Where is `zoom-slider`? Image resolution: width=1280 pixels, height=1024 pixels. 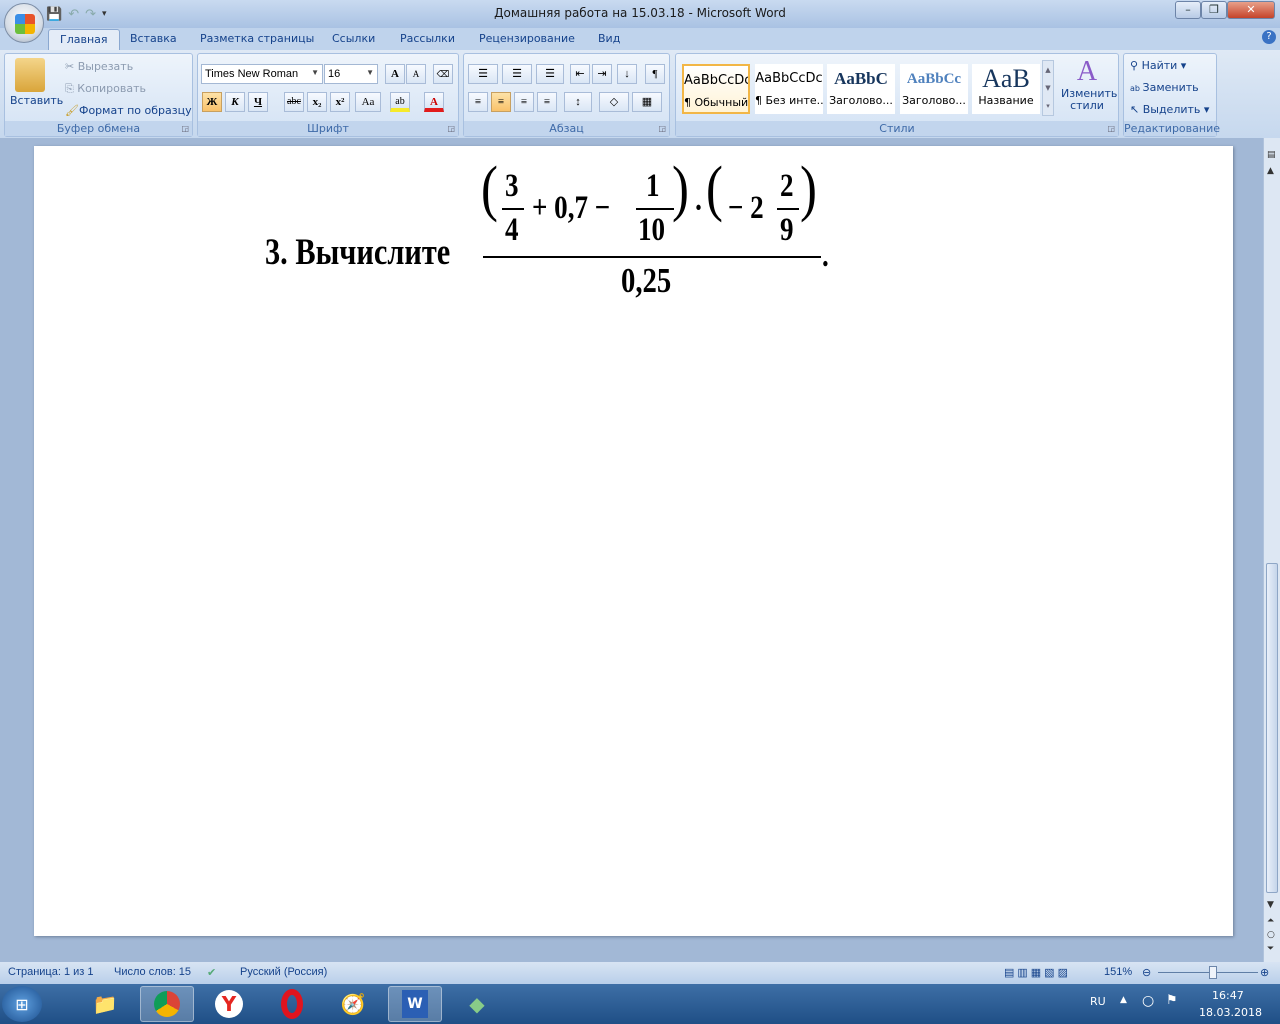 zoom-slider is located at coordinates (1208, 972).